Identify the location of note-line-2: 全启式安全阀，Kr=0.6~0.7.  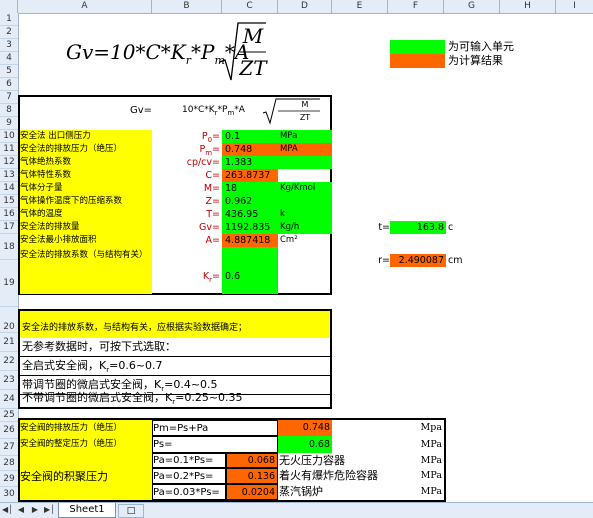
(175, 366).